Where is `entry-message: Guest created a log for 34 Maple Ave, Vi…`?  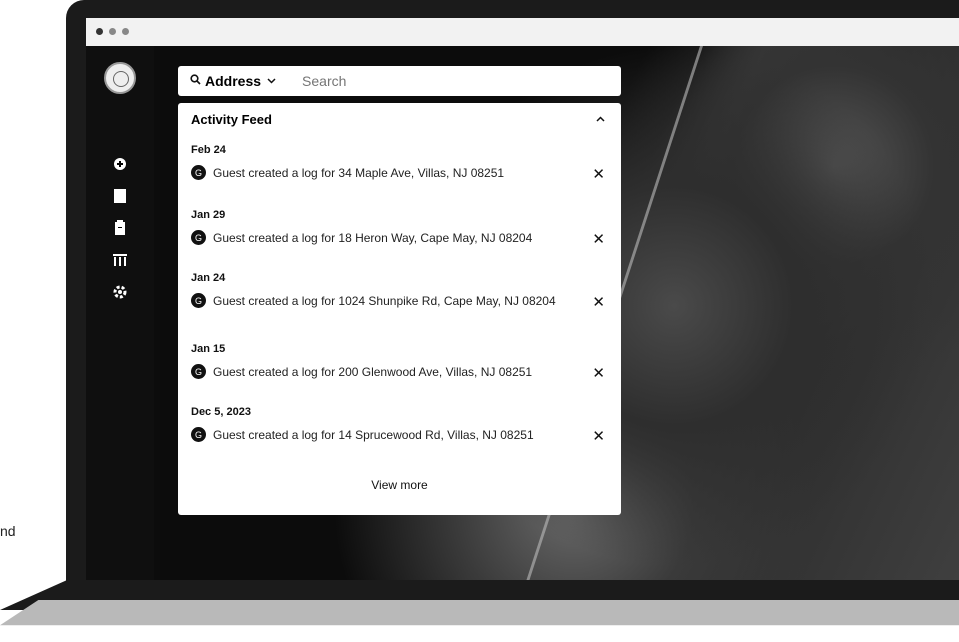 entry-message: Guest created a log for 34 Maple Ave, Vi… is located at coordinates (398, 173).